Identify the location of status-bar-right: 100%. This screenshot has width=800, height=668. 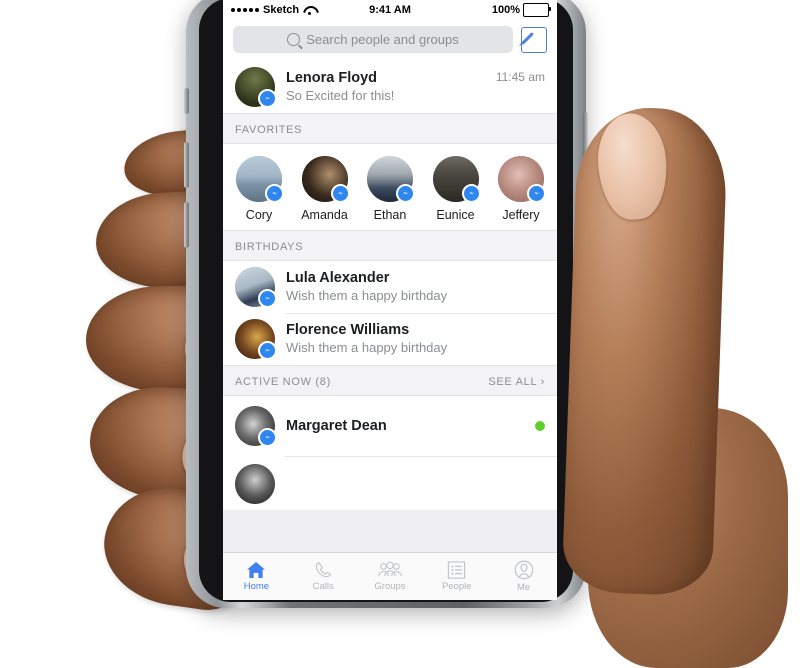
(481, 10).